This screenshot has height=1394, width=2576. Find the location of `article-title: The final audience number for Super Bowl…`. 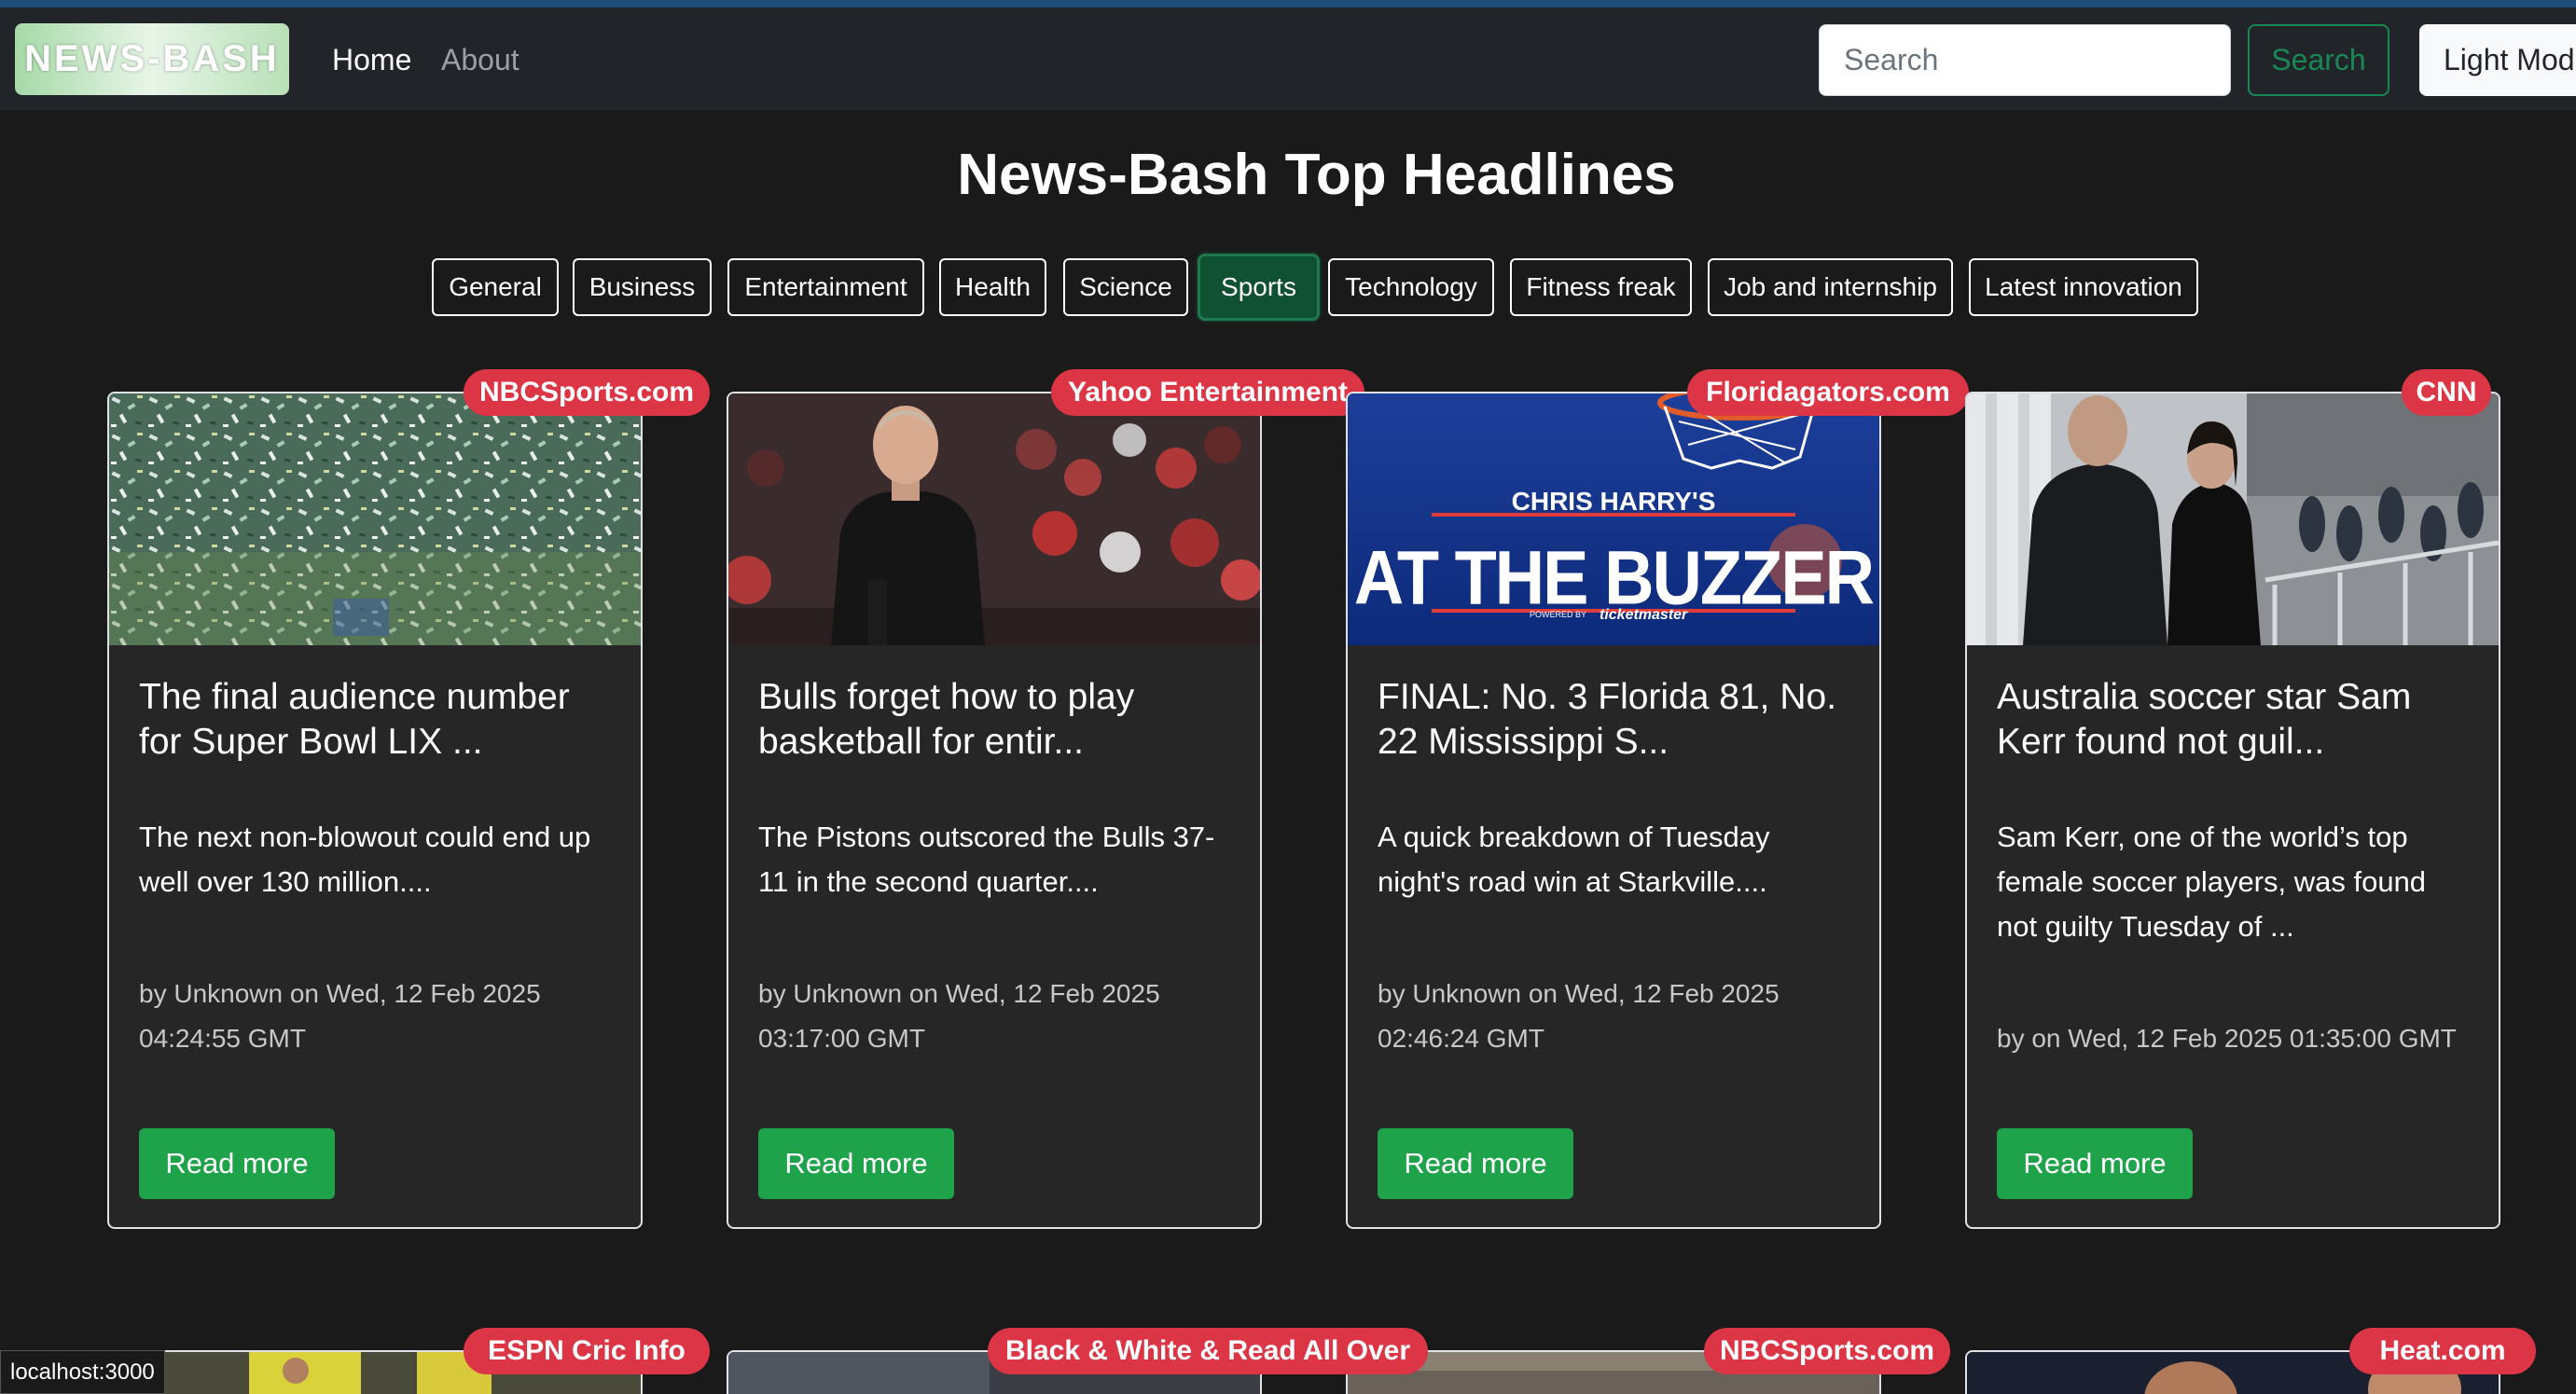

article-title: The final audience number for Super Bowl… is located at coordinates (354, 719).